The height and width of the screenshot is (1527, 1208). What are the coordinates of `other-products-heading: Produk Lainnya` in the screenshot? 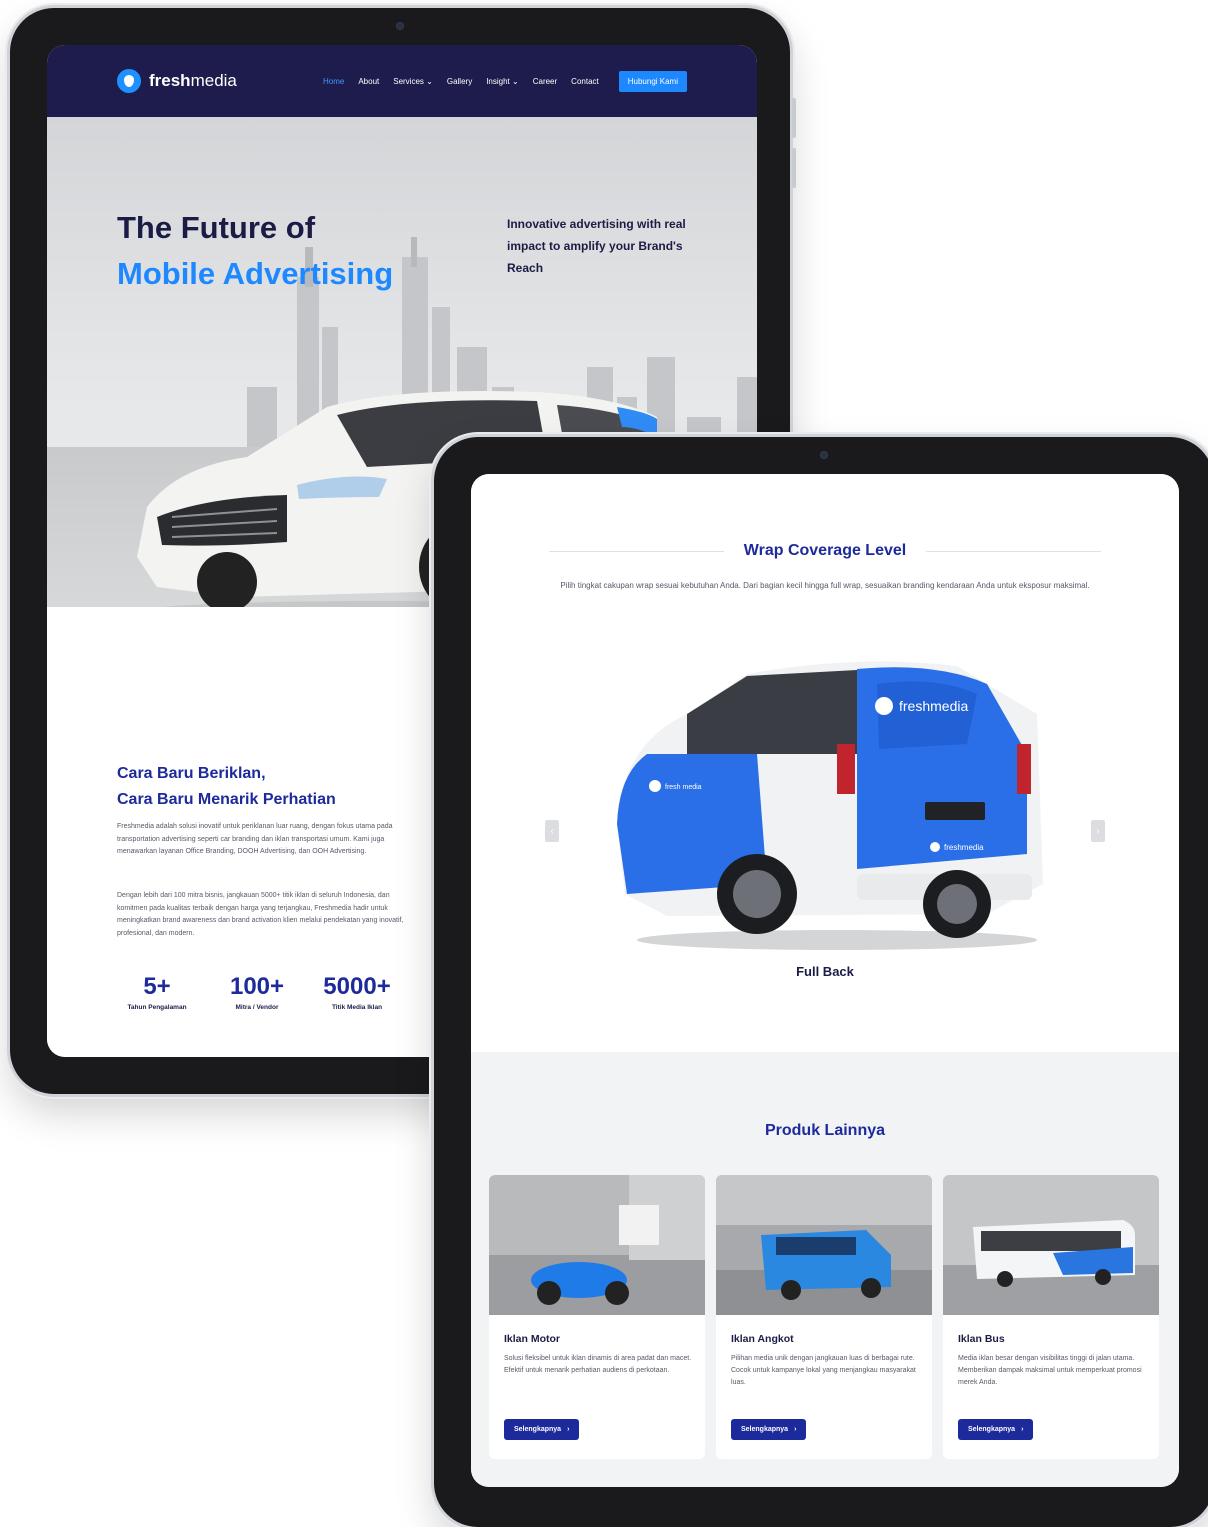 It's located at (825, 1130).